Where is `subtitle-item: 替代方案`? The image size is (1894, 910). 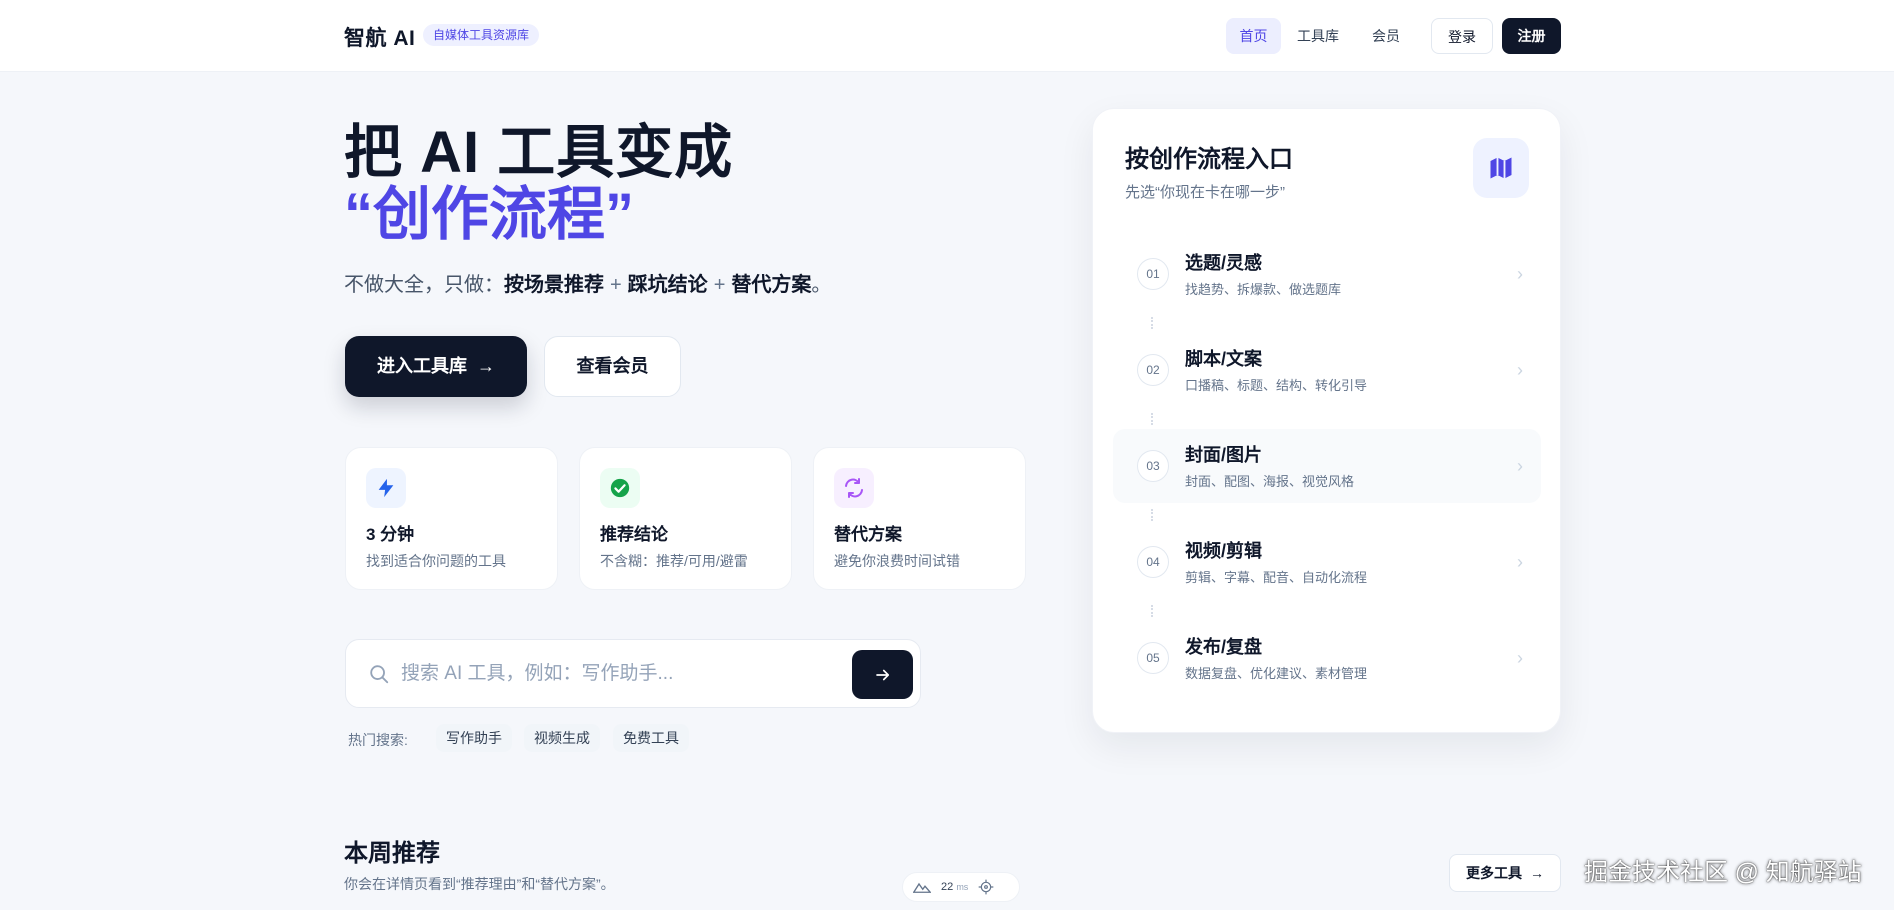
subtitle-item: 替代方案 is located at coordinates (771, 285).